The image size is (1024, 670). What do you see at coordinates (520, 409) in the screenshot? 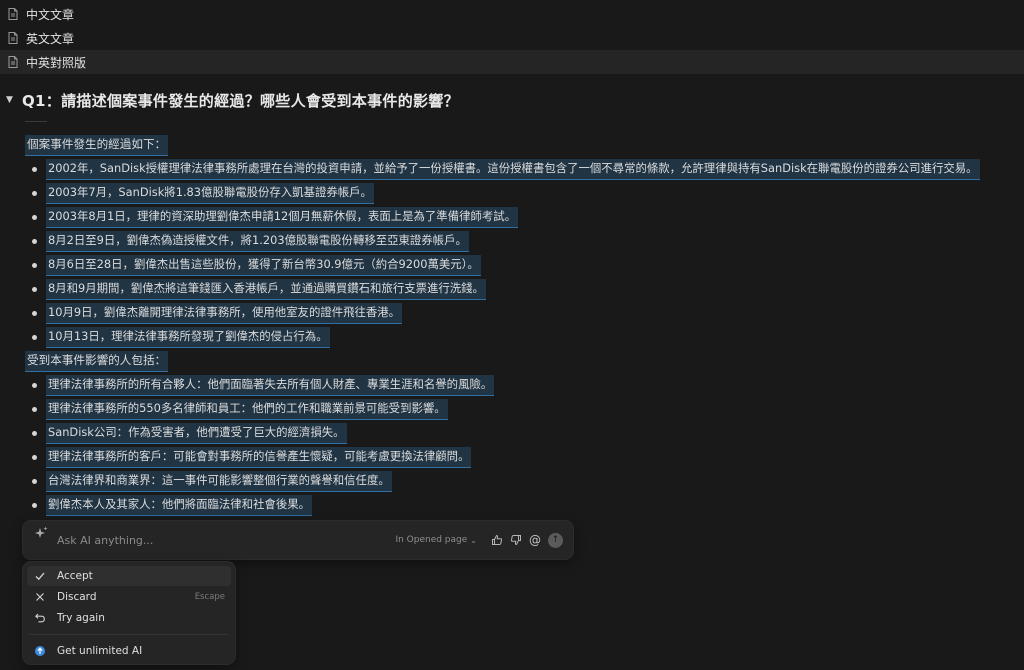
I see `list-item: 理律法律事務所的550多名律師和員工：他們的工作和職業前景可能受到影響。` at bounding box center [520, 409].